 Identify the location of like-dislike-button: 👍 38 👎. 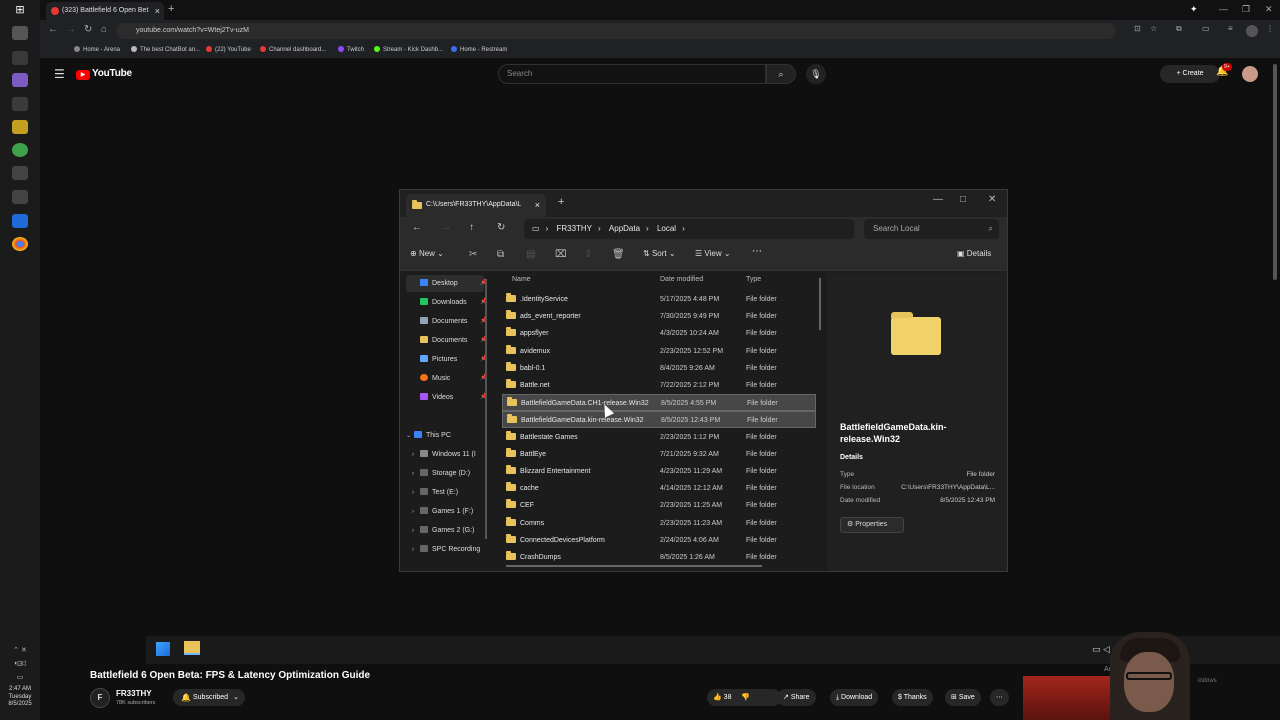
(744, 697).